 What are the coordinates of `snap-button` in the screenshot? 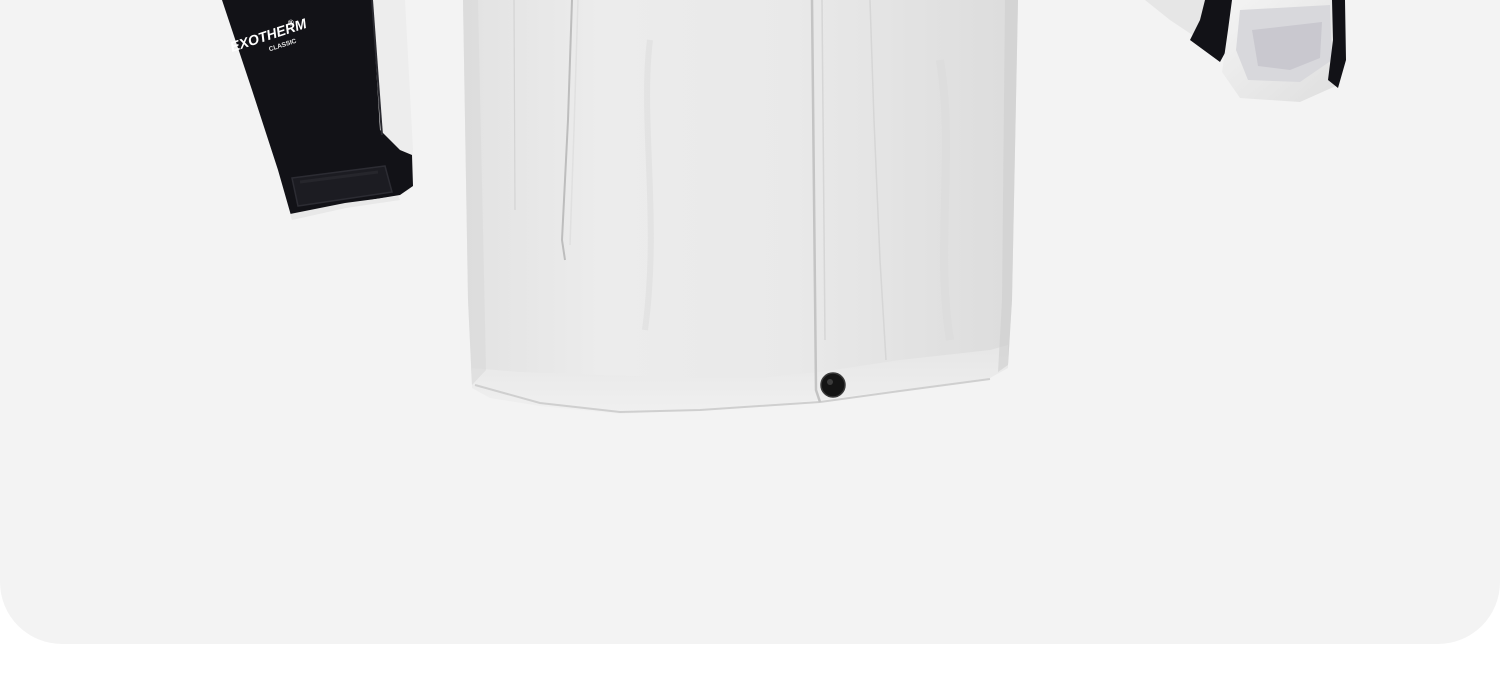 It's located at (833, 385).